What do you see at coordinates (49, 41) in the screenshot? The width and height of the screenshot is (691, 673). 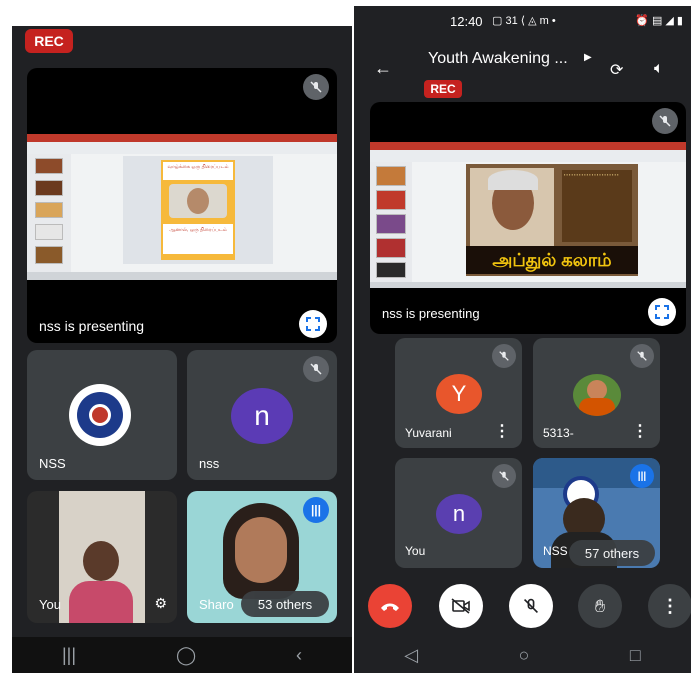 I see `rec-badge: REC` at bounding box center [49, 41].